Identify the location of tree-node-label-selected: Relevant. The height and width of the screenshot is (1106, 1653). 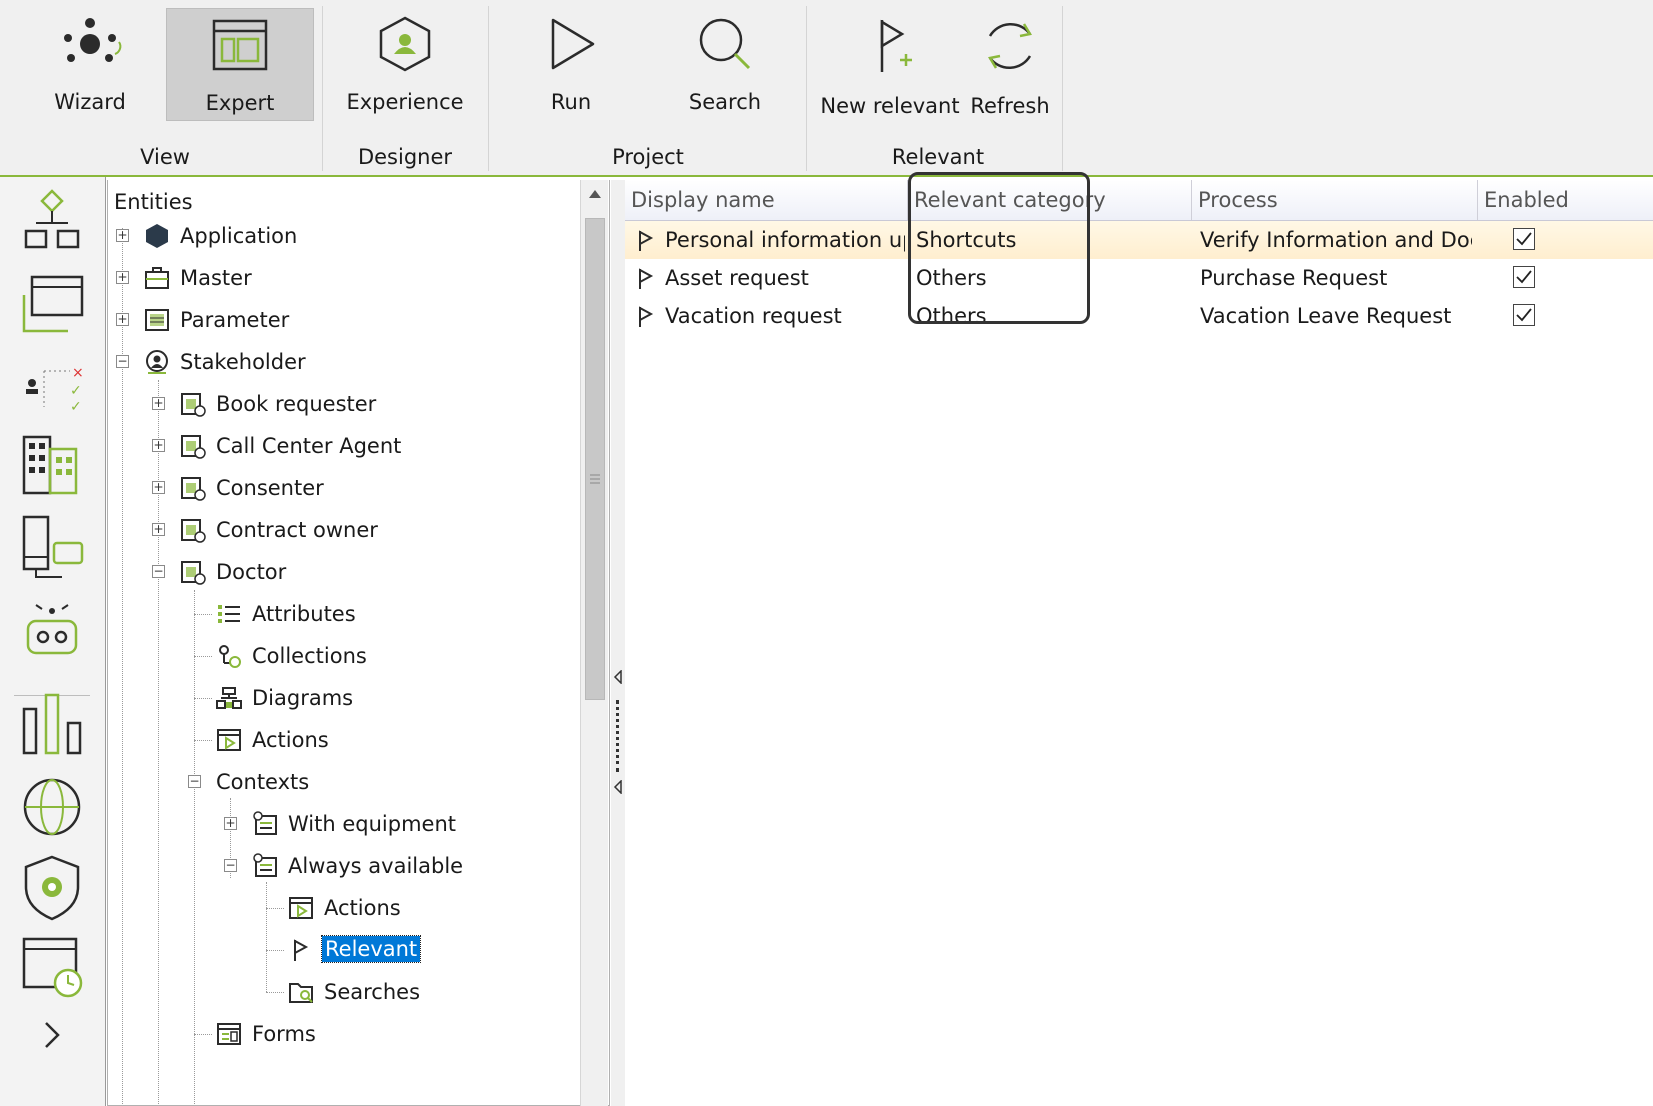
(371, 949).